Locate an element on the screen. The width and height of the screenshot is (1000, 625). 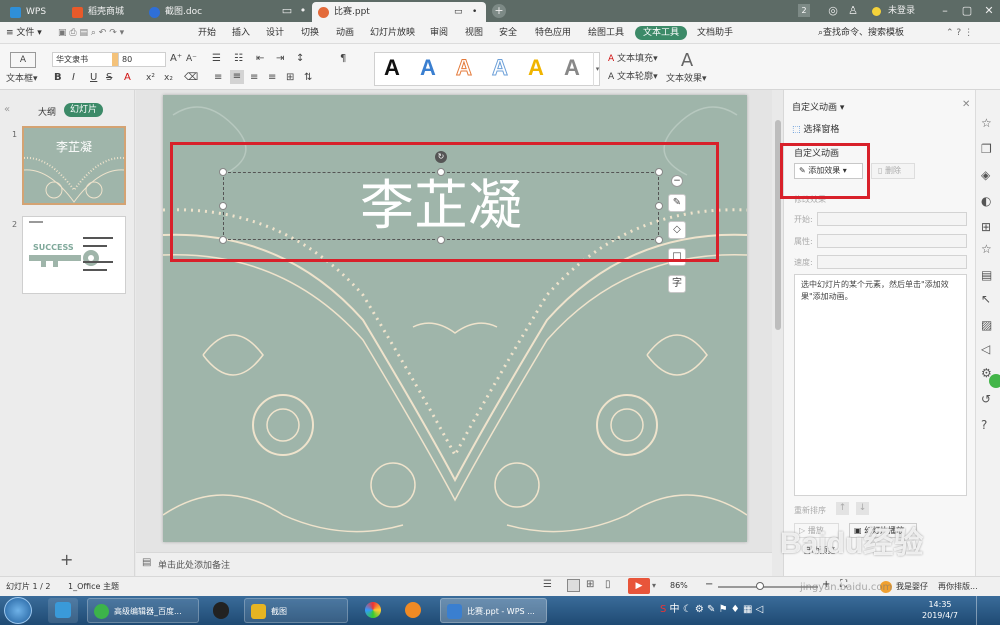
show-desktop-button is located at coordinates (988, 610).